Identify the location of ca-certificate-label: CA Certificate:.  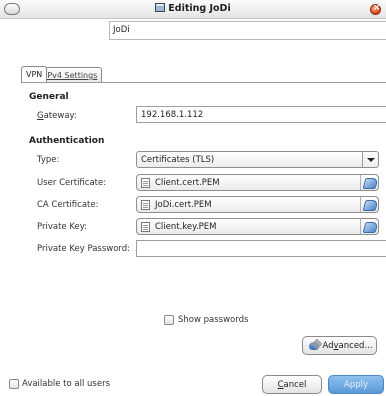
(68, 205).